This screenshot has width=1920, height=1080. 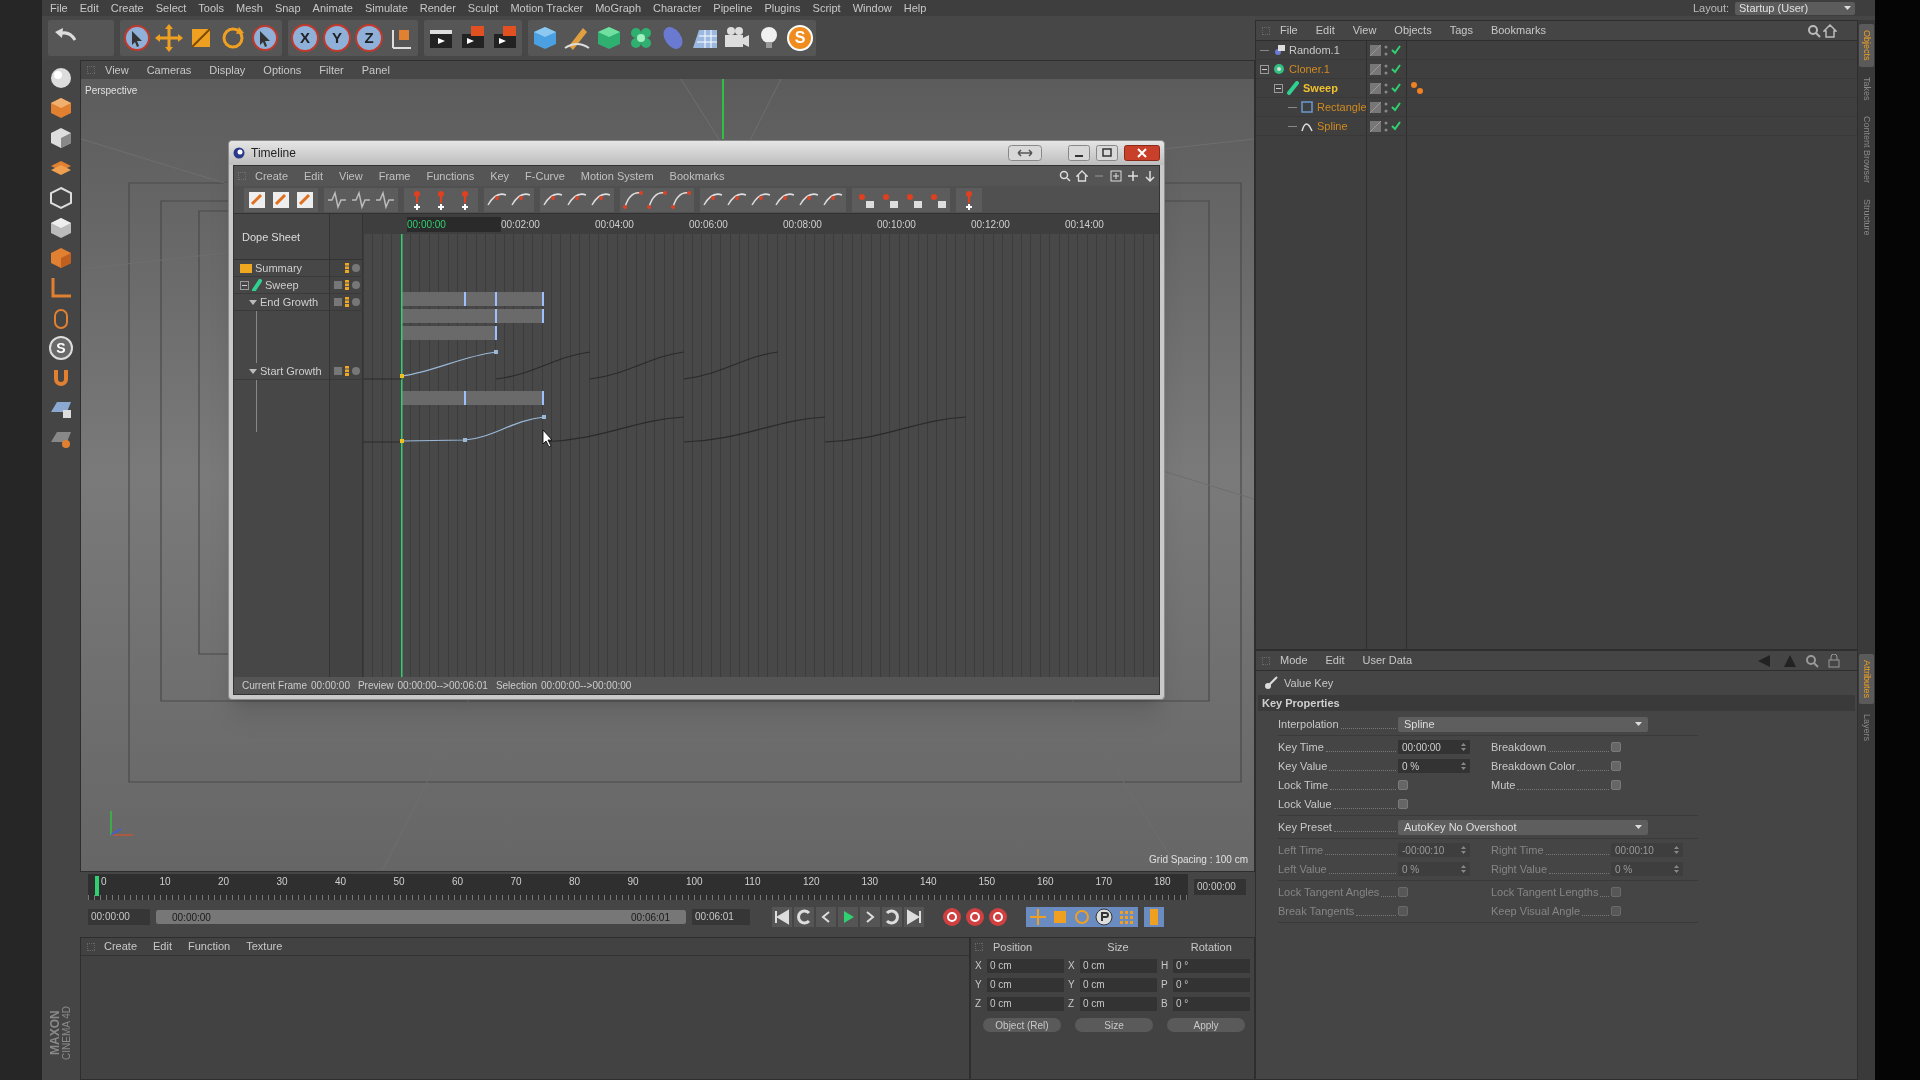 What do you see at coordinates (697, 176) in the screenshot?
I see `menu-item: Bookmarks` at bounding box center [697, 176].